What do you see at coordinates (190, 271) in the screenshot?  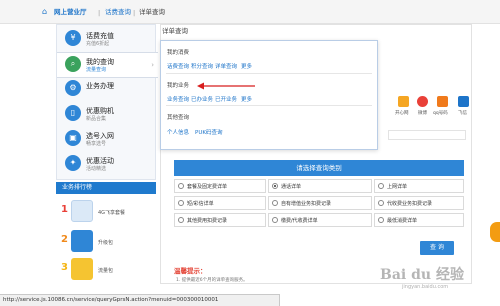 I see `tips-title: 温馨提示：` at bounding box center [190, 271].